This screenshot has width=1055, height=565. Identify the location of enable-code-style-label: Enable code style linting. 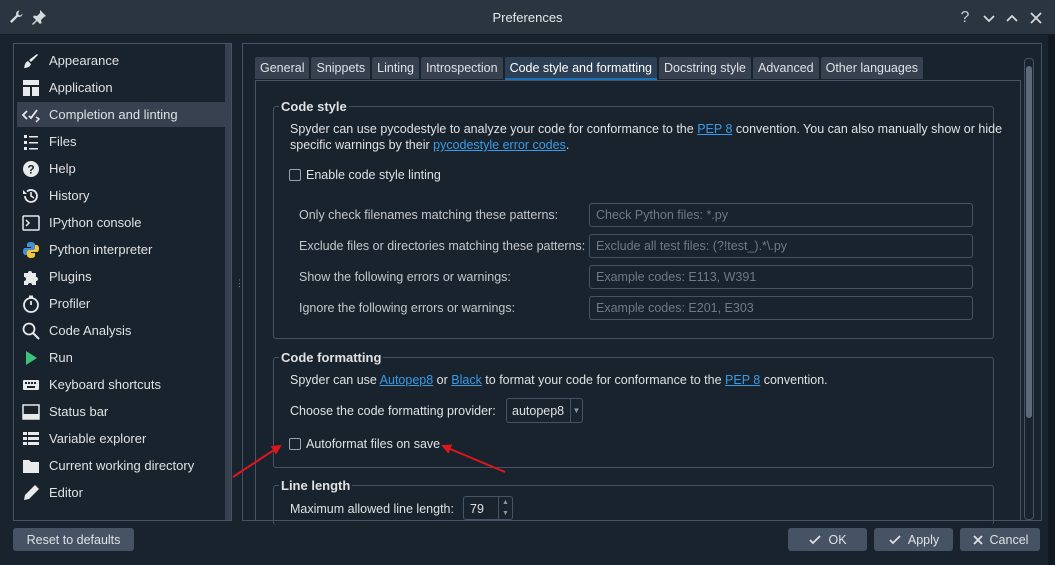
(373, 175).